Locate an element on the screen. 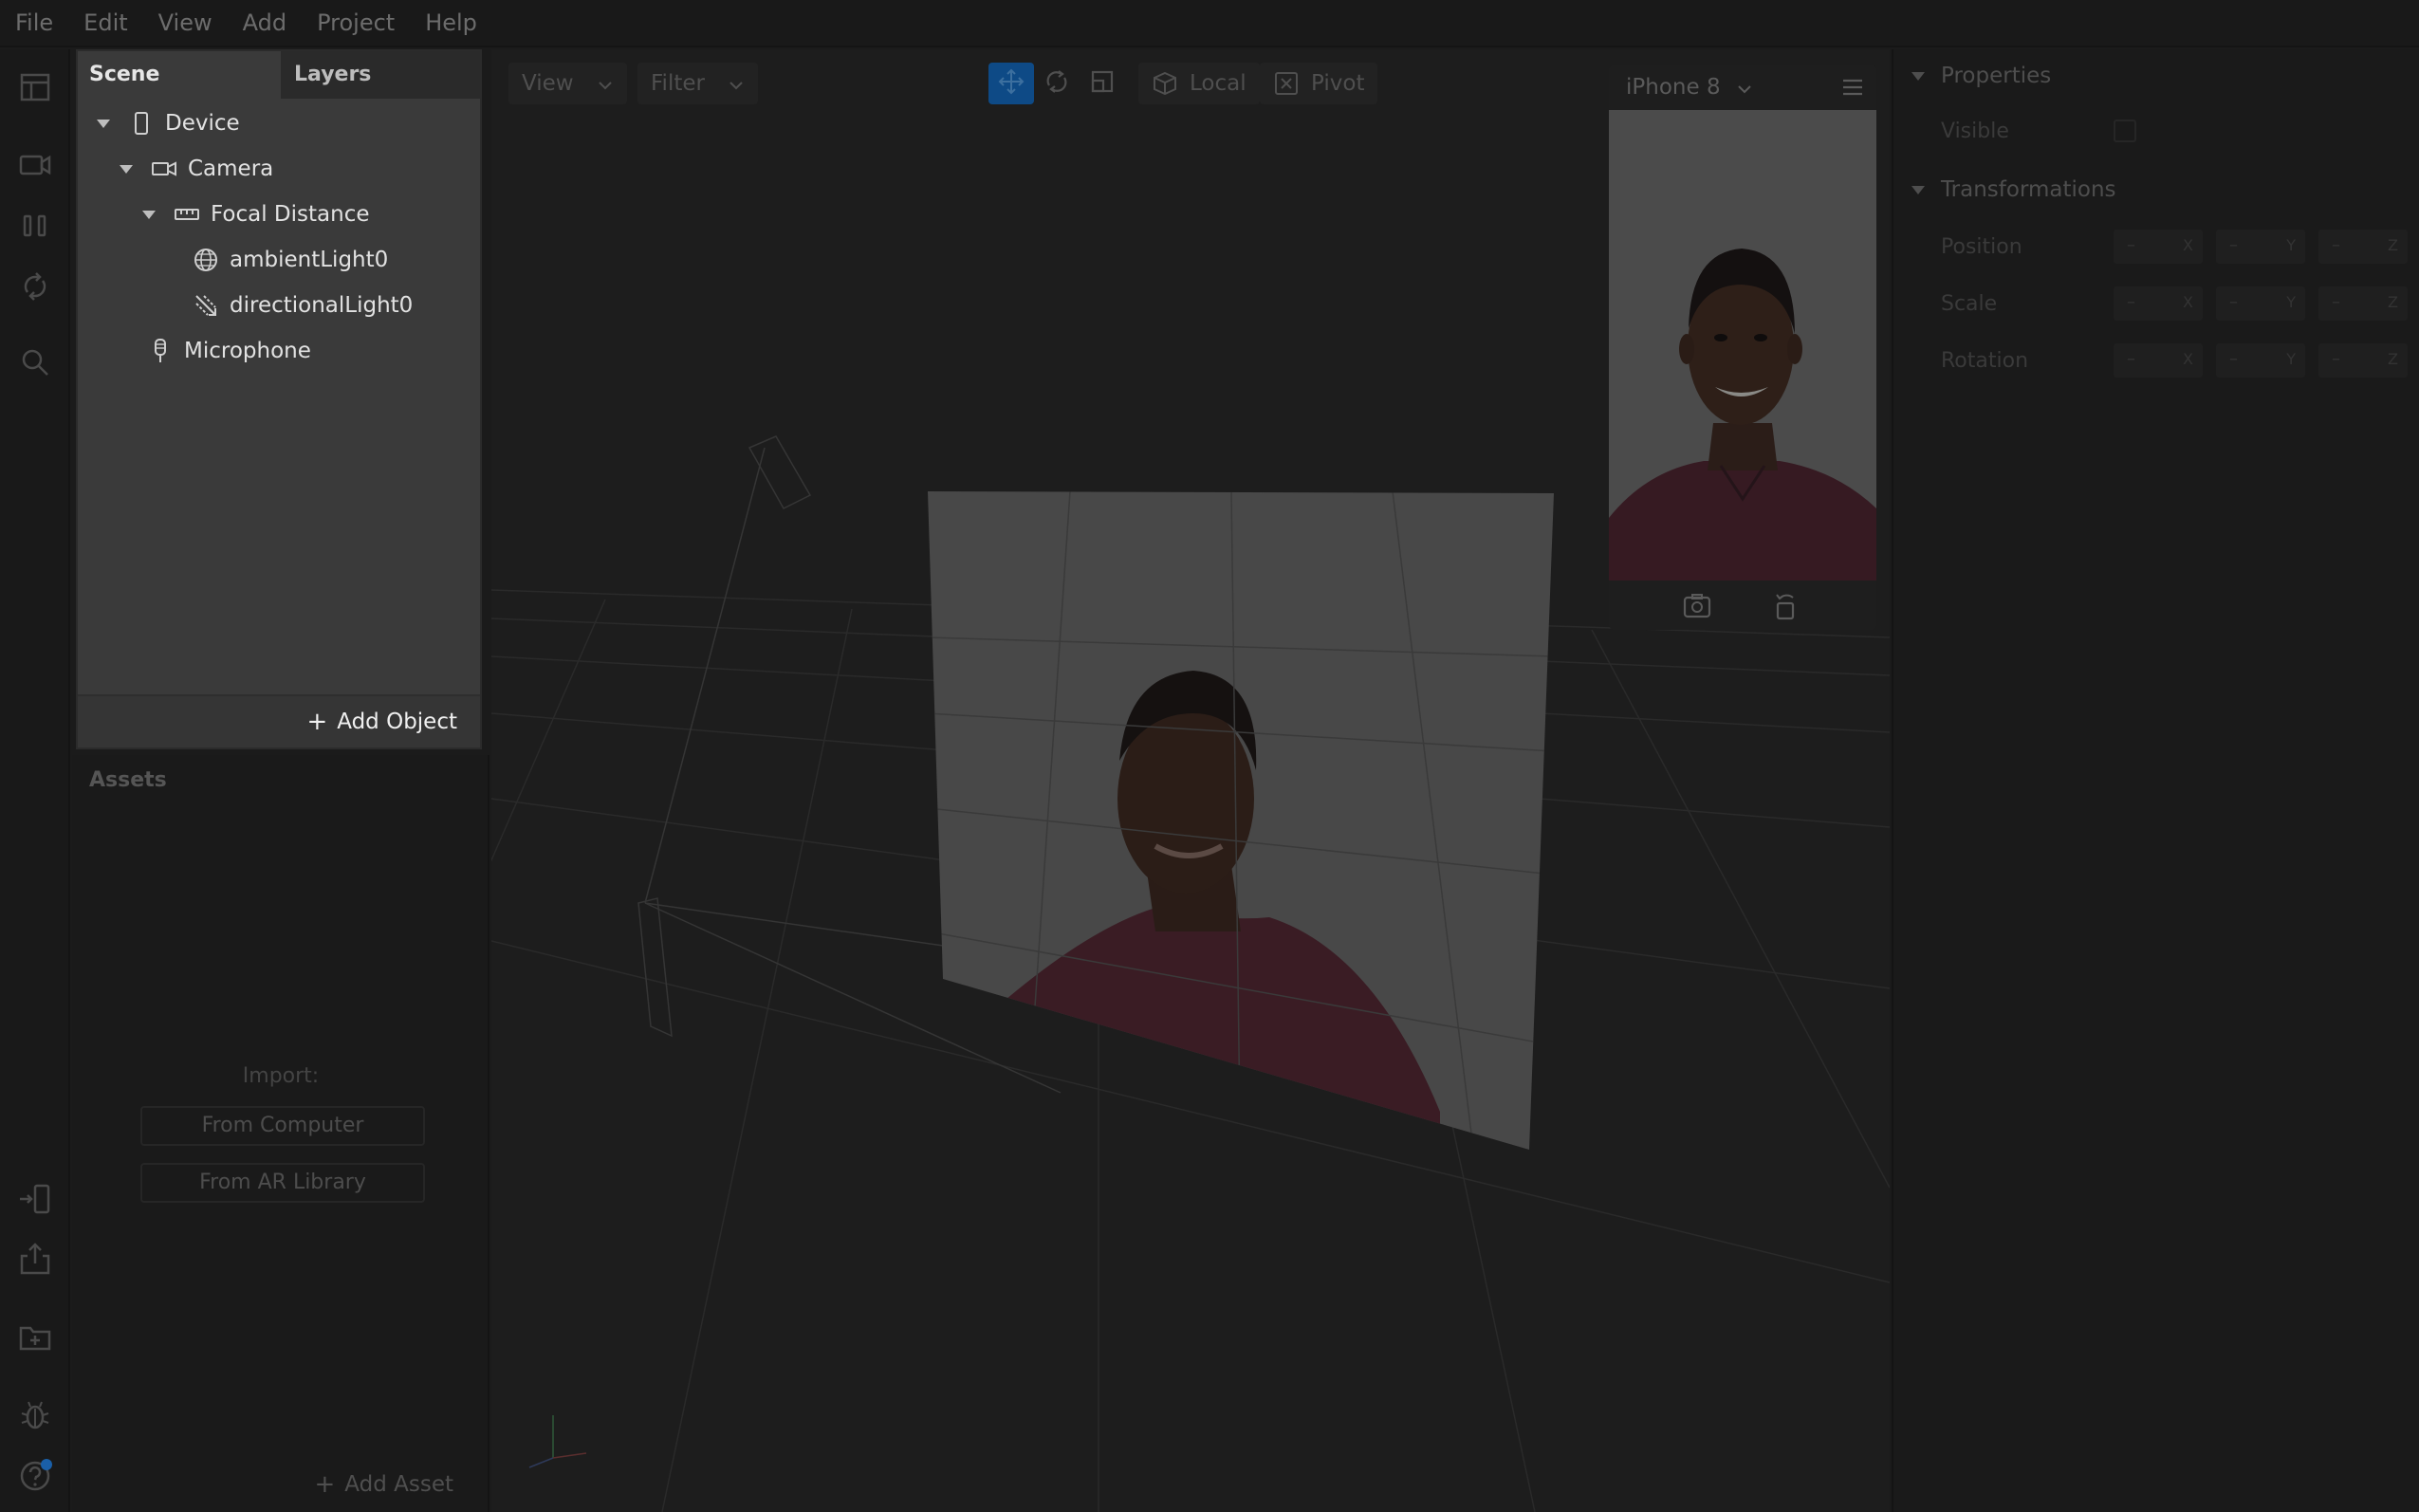 This screenshot has height=1512, width=2419. switch-camera-icon is located at coordinates (1697, 606).